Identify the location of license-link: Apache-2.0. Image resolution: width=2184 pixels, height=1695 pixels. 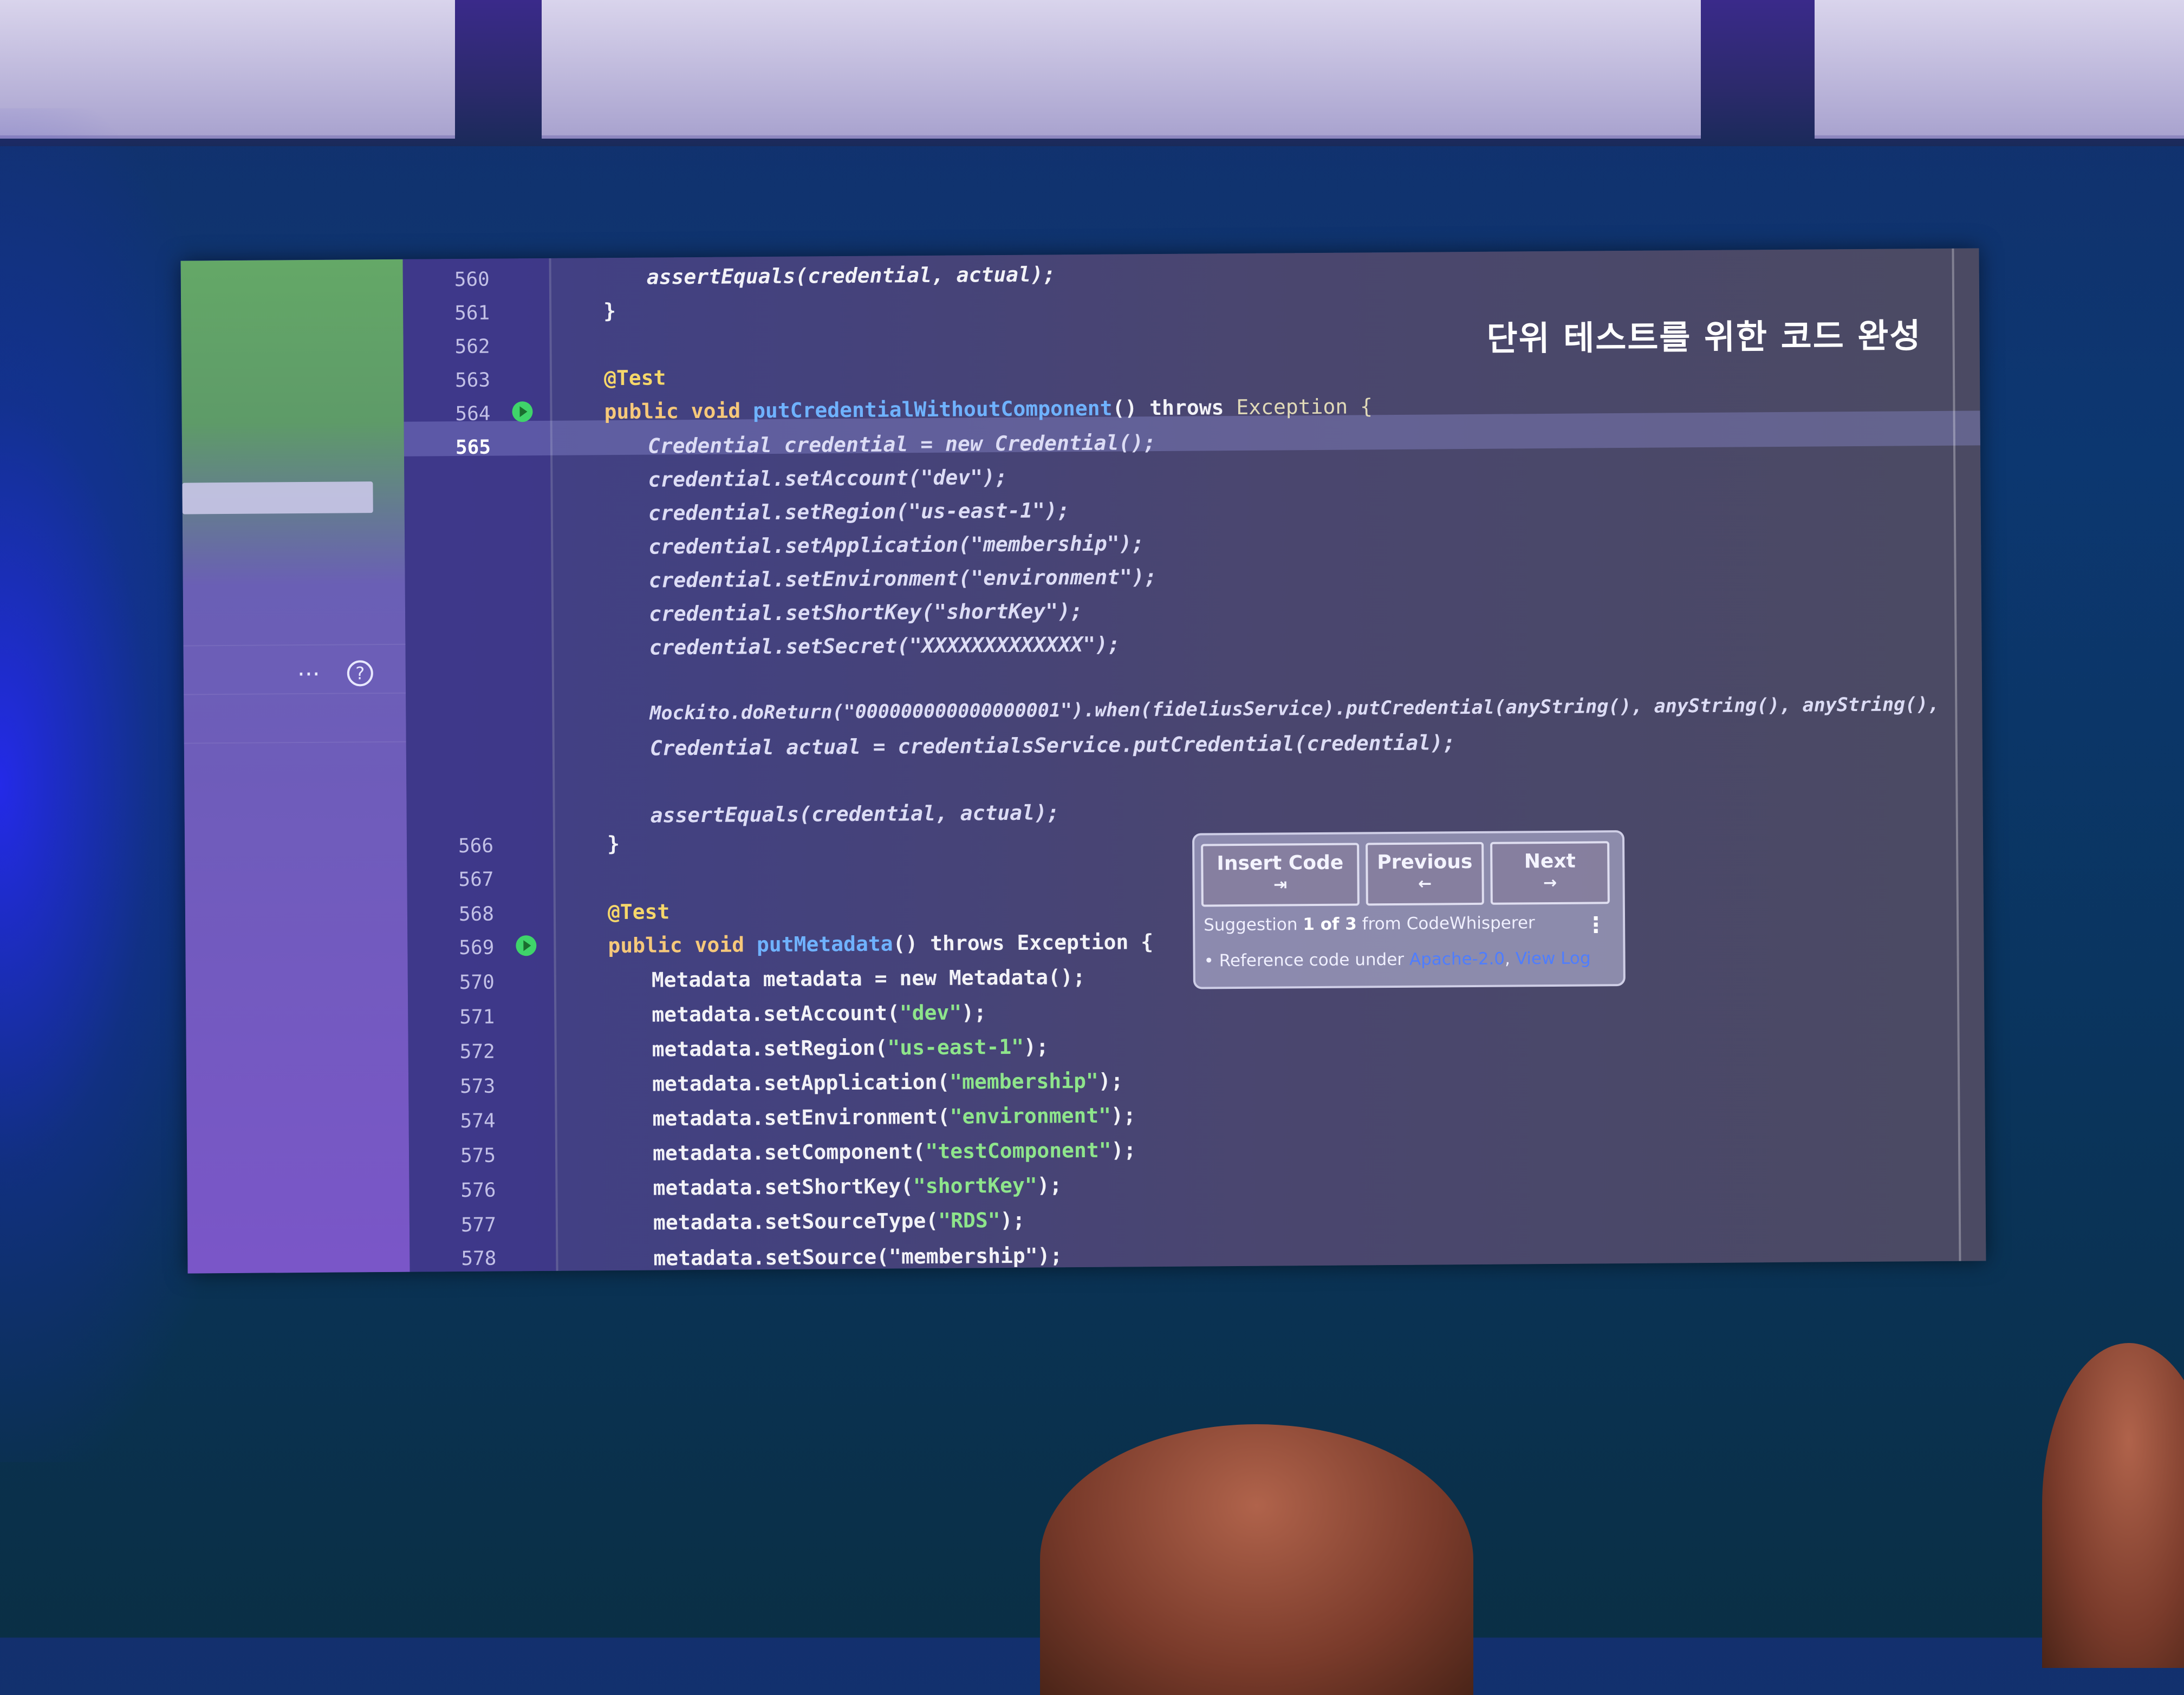
(1457, 959).